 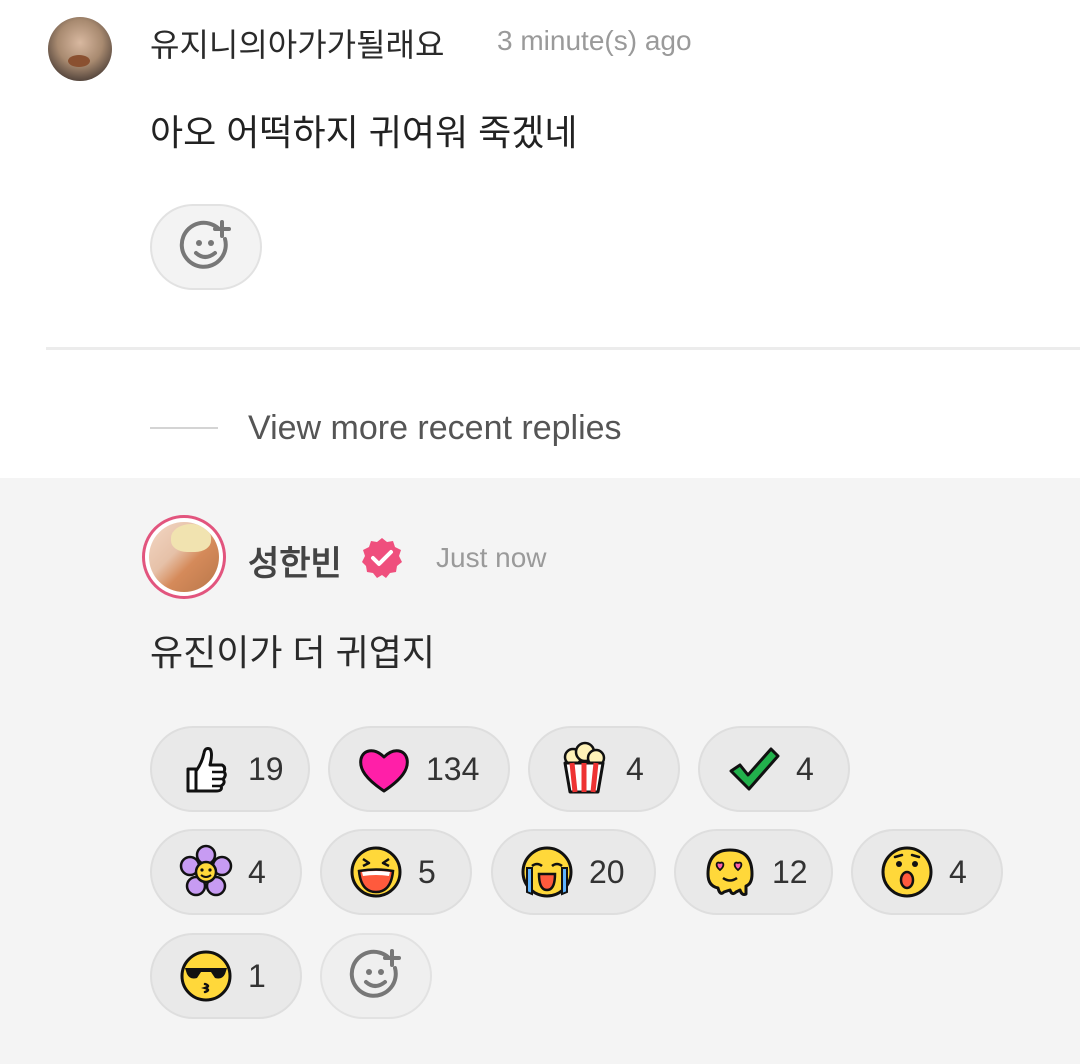 I want to click on verified-badge-icon, so click(x=382, y=558).